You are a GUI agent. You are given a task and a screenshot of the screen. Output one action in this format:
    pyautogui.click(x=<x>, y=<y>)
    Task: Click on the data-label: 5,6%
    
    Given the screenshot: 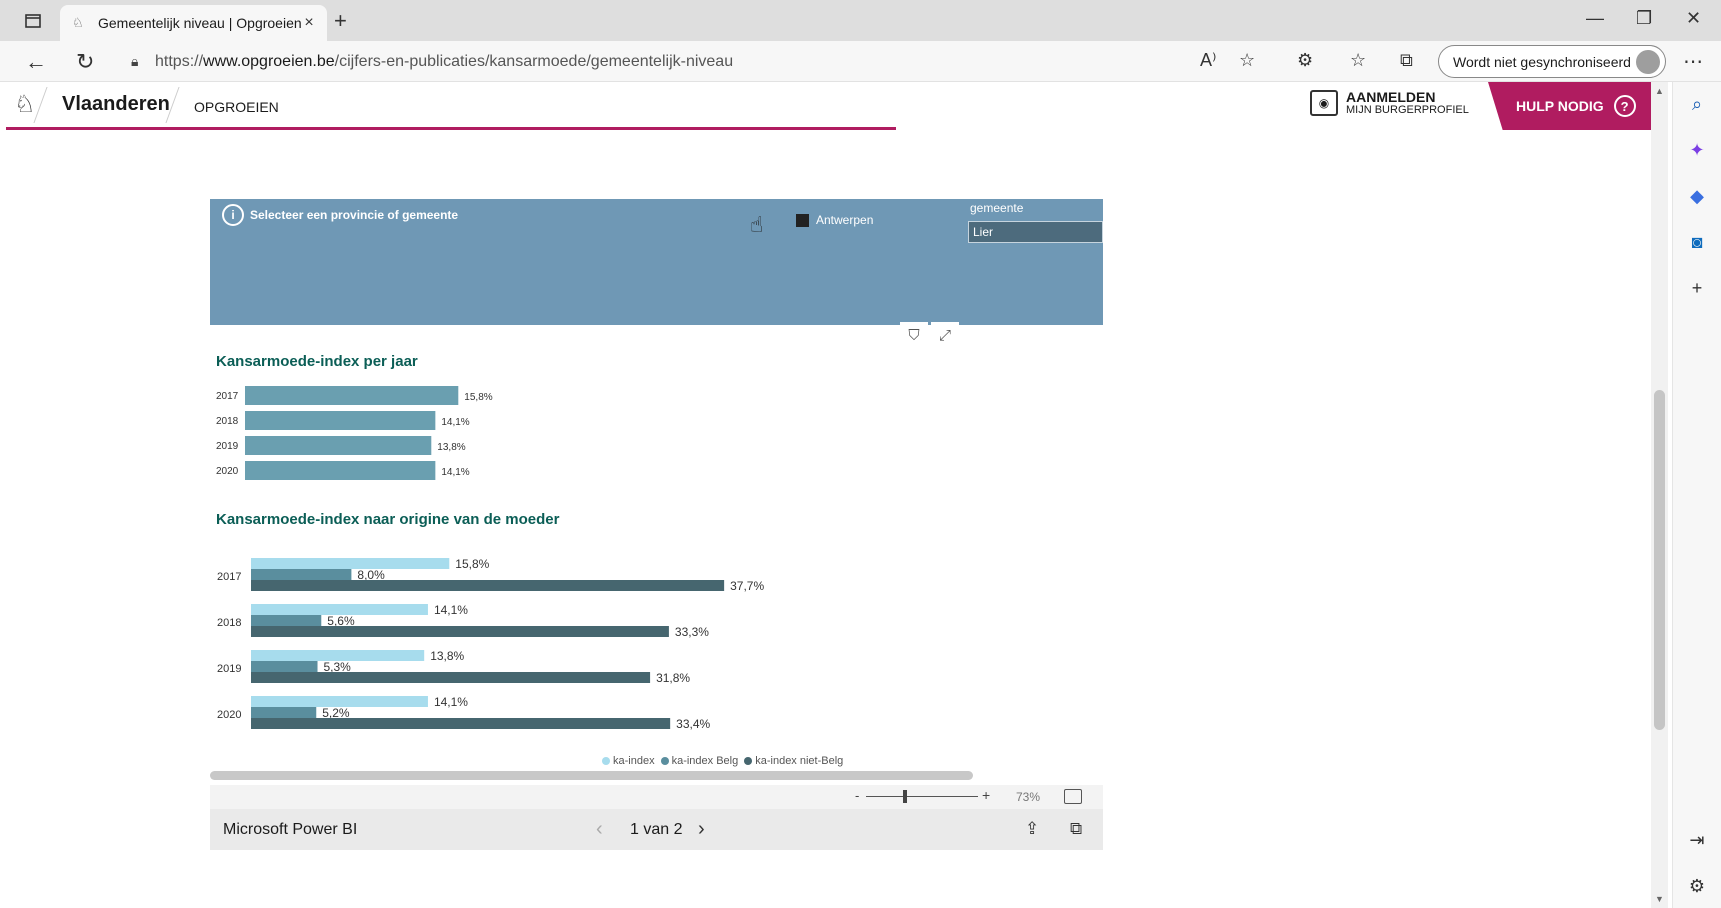 What is the action you would take?
    pyautogui.click(x=341, y=621)
    